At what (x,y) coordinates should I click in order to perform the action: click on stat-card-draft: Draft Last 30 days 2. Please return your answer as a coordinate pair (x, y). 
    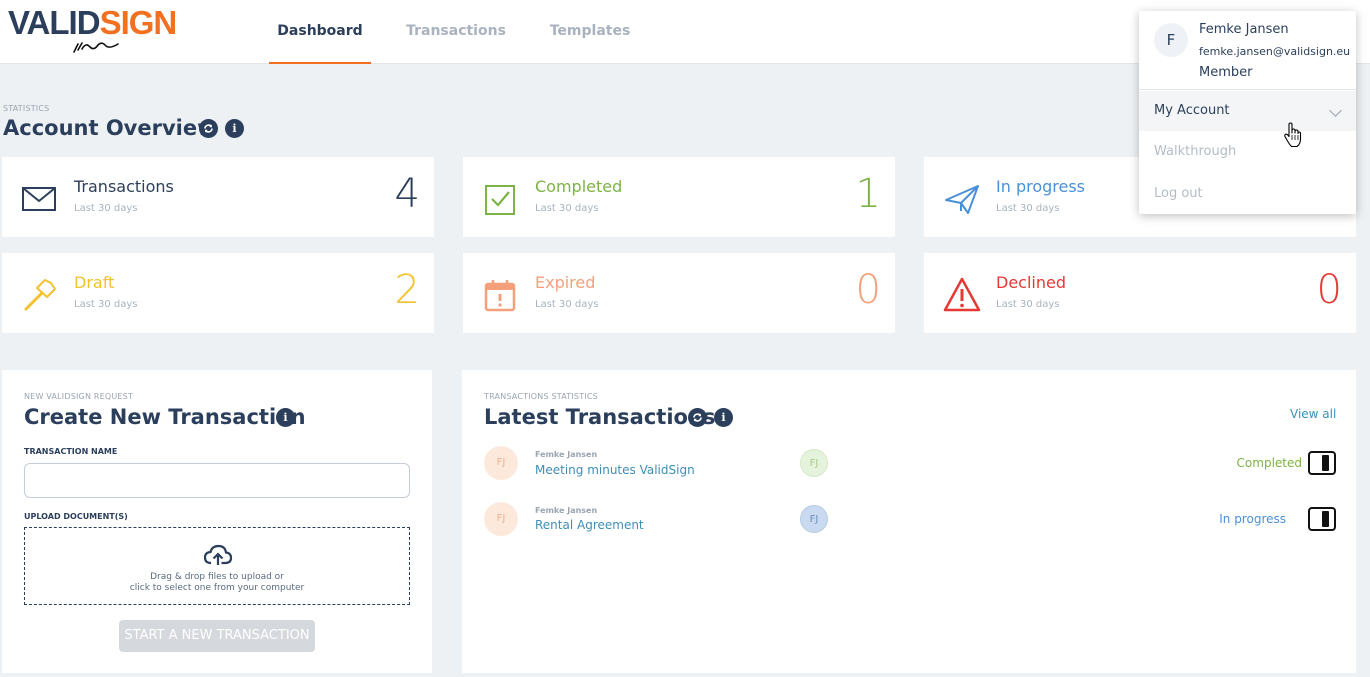
    Looking at the image, I should click on (218, 293).